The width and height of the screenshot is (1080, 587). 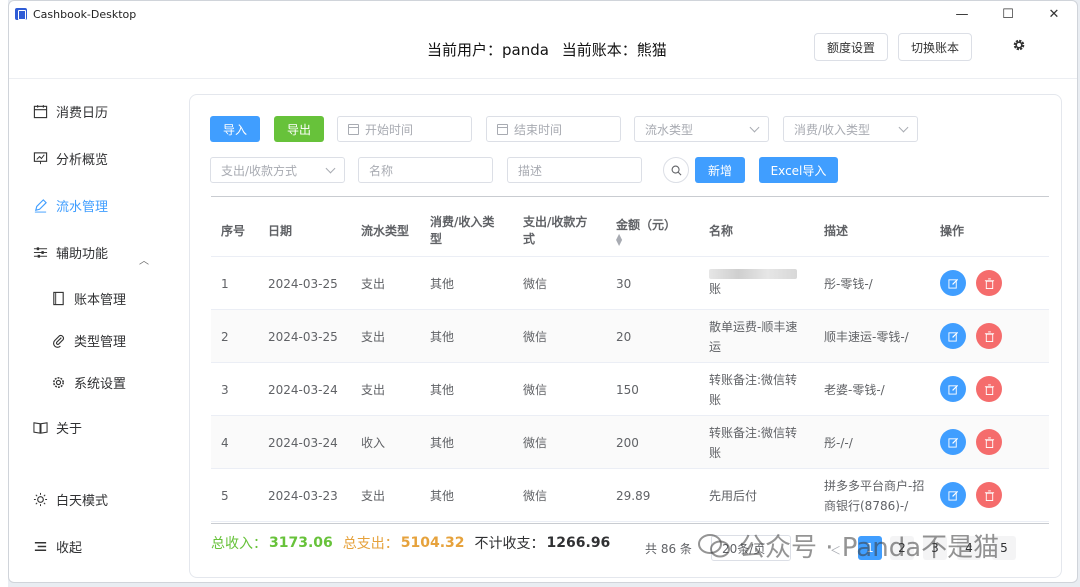 I want to click on switch-book-button: 切换账本, so click(x=935, y=47).